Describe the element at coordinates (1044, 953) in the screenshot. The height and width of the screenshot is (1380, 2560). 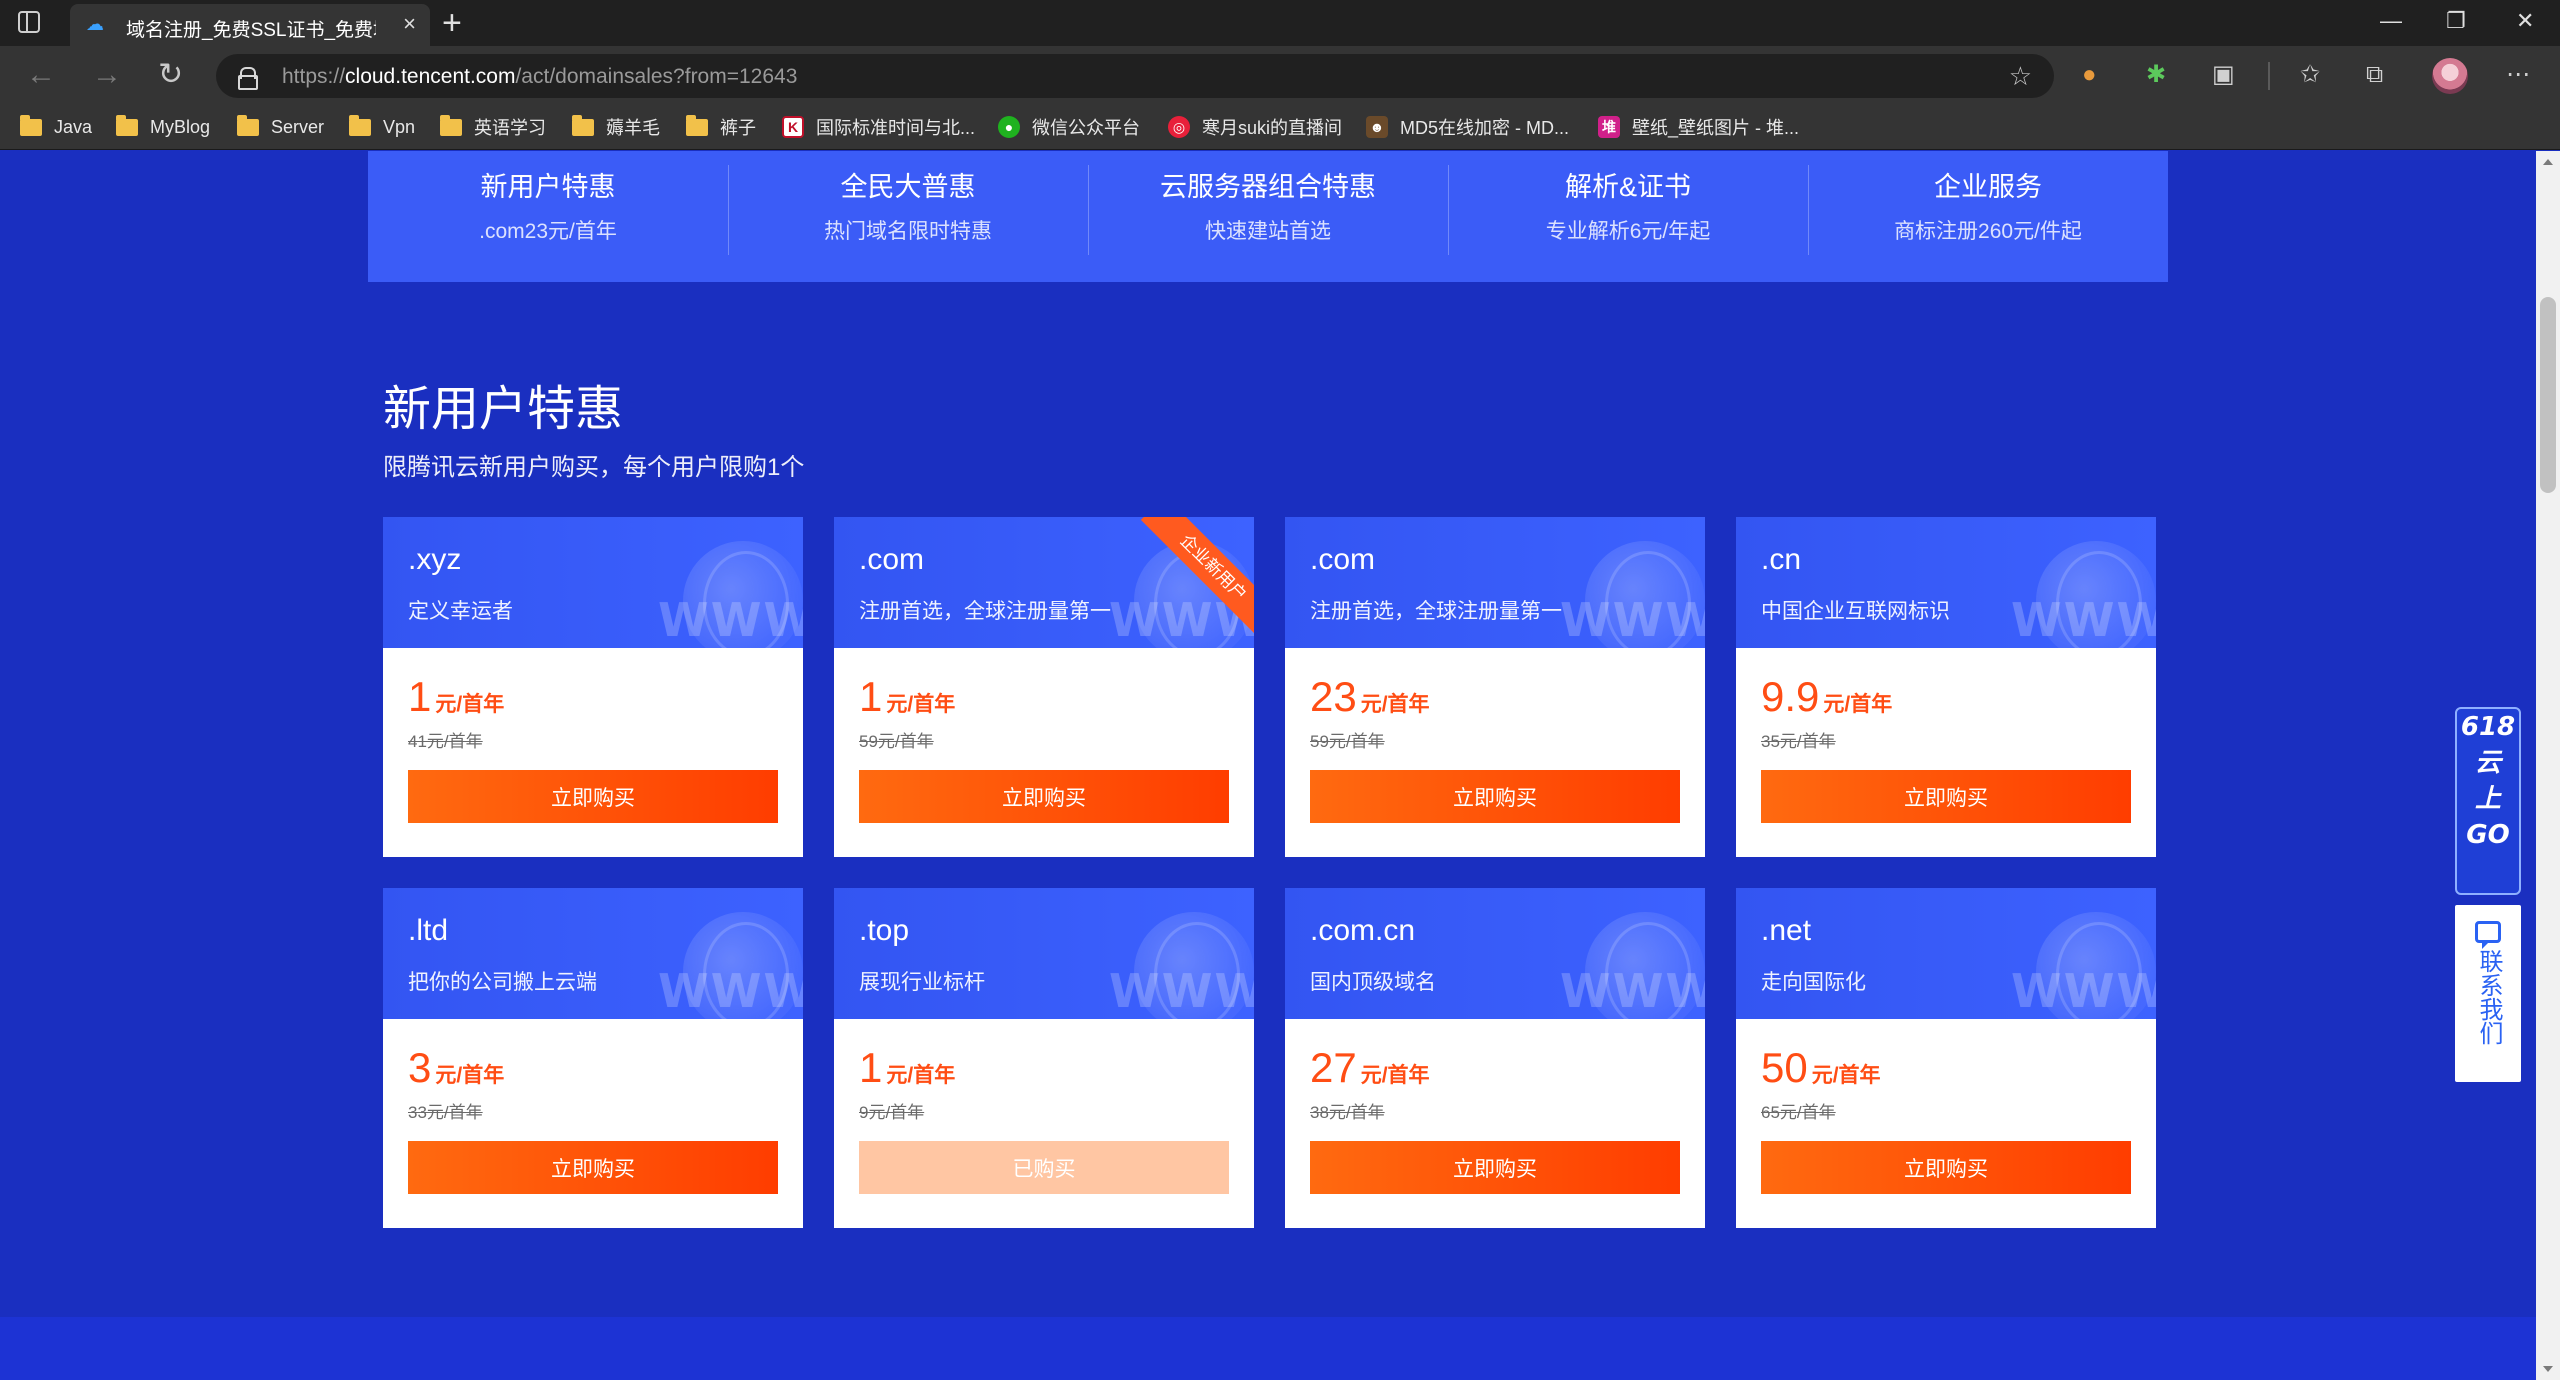
I see `card-header: WWW .top 展现行业标杆` at that location.